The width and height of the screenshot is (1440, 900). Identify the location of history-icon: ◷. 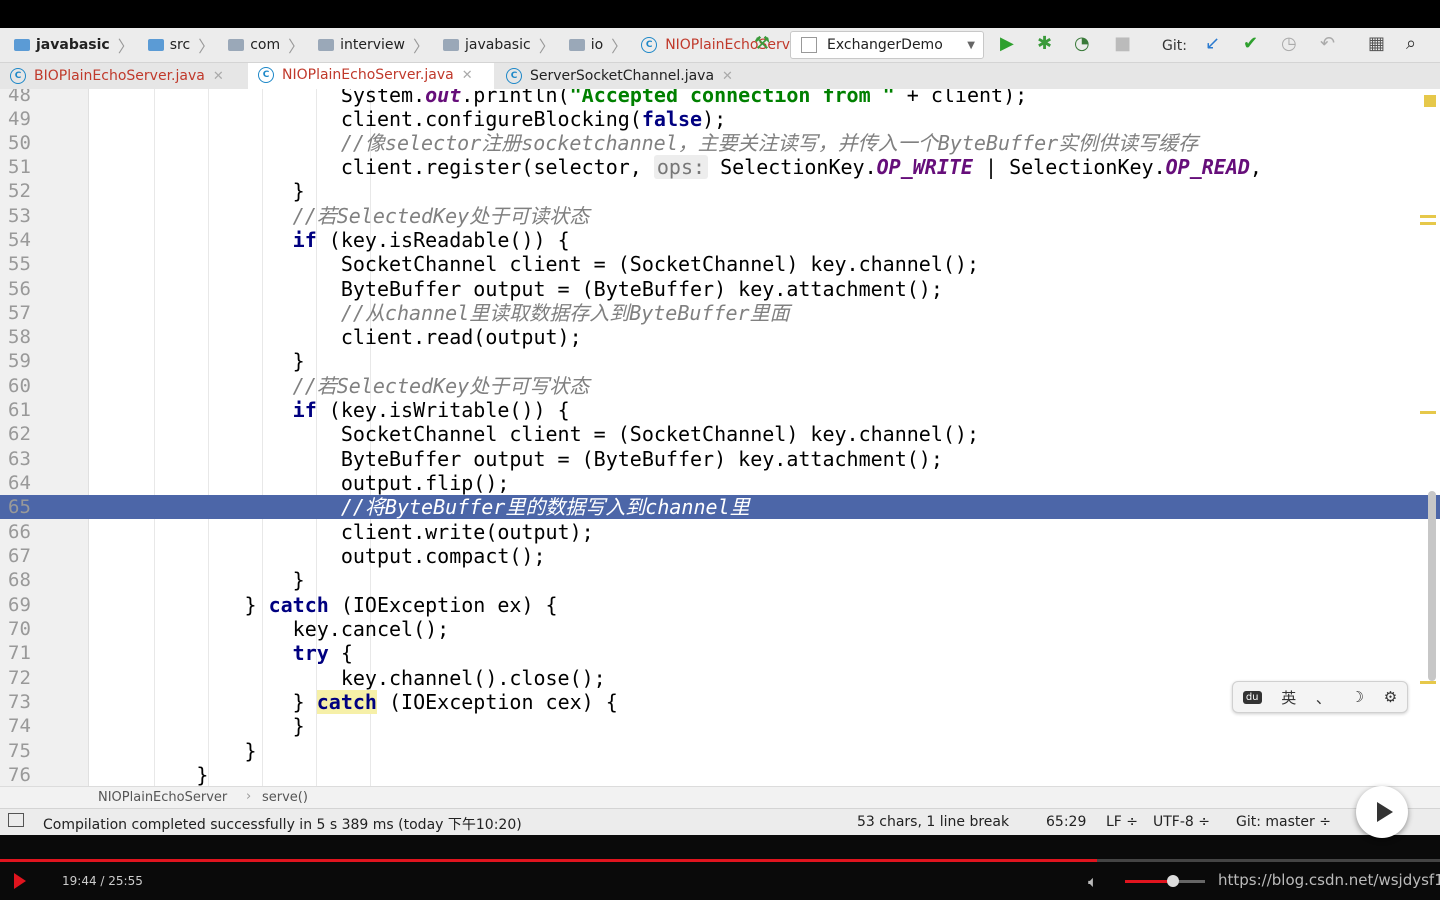
(1289, 44).